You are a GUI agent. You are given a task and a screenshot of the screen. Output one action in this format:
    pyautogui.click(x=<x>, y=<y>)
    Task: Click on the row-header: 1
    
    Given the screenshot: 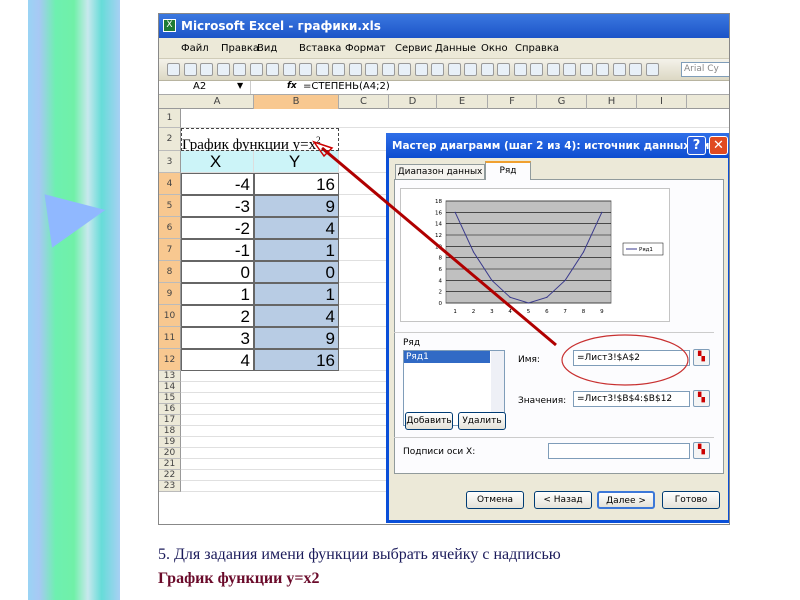 What is the action you would take?
    pyautogui.click(x=170, y=118)
    